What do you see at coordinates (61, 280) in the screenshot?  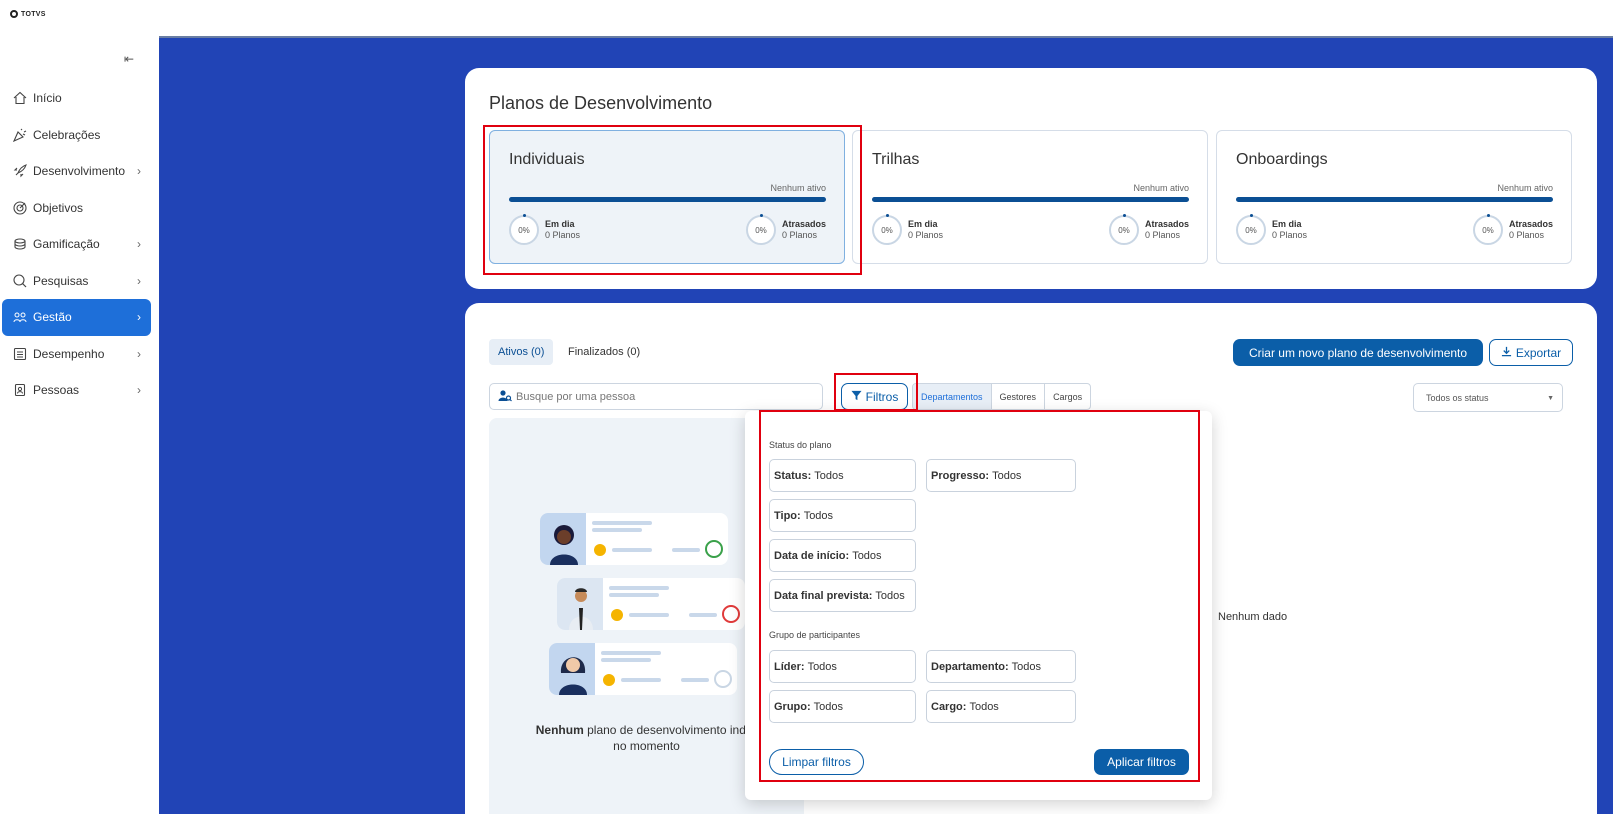 I see `sidebar-item-label: Pesquisas` at bounding box center [61, 280].